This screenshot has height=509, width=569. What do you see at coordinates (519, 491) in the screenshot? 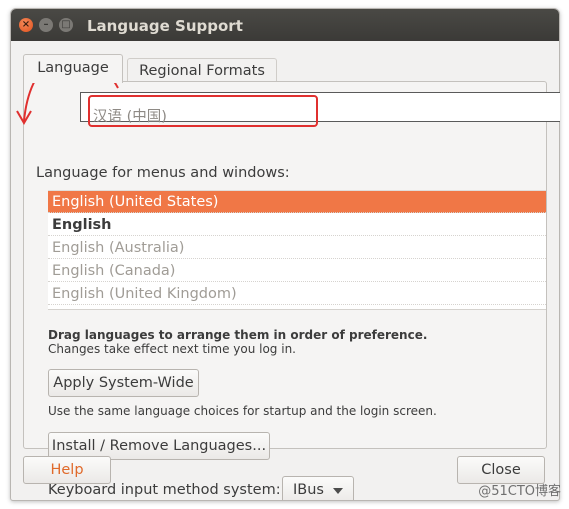
I see `watermark: @51CTO博客` at bounding box center [519, 491].